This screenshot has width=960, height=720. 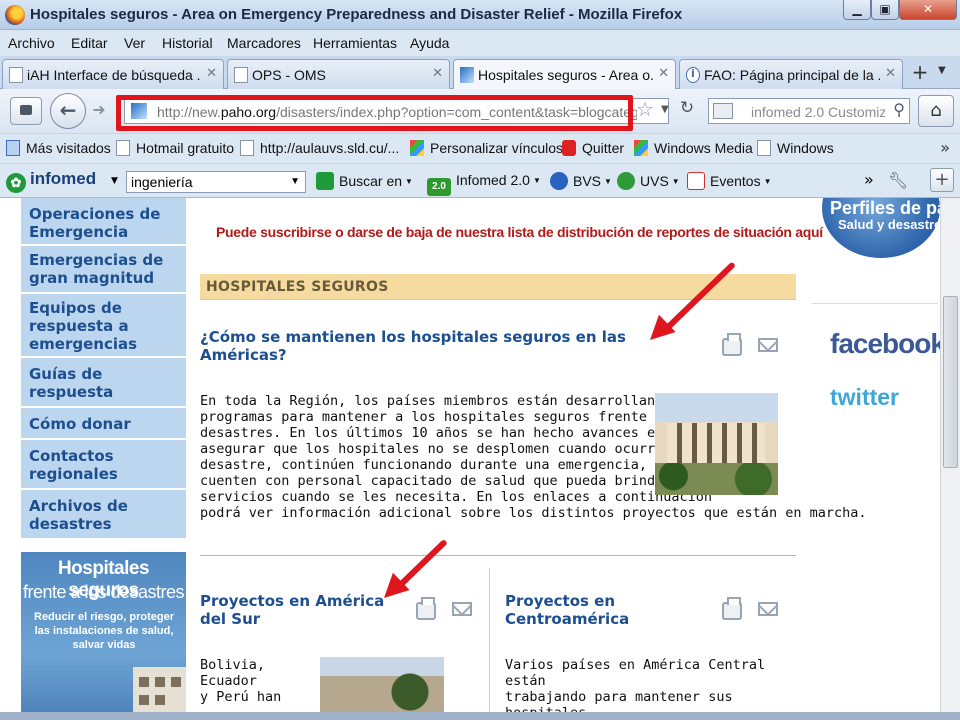 What do you see at coordinates (665, 109) in the screenshot?
I see `url-history-chevron-down-icon: ▼` at bounding box center [665, 109].